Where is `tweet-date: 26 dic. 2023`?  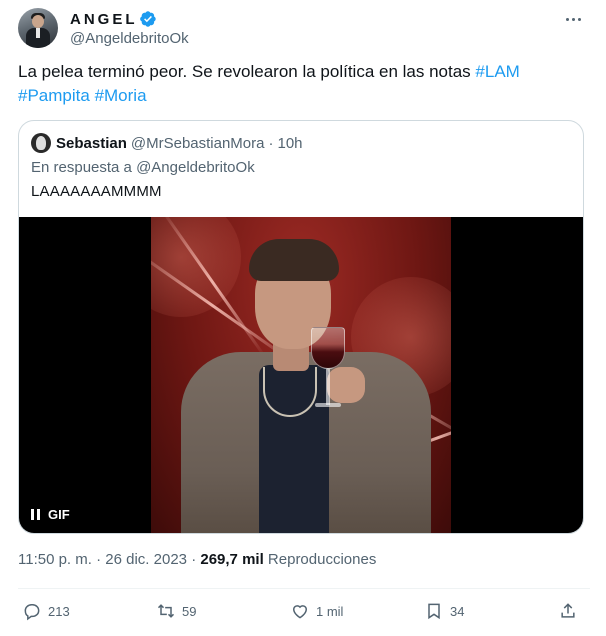
tweet-date: 26 dic. 2023 is located at coordinates (146, 559).